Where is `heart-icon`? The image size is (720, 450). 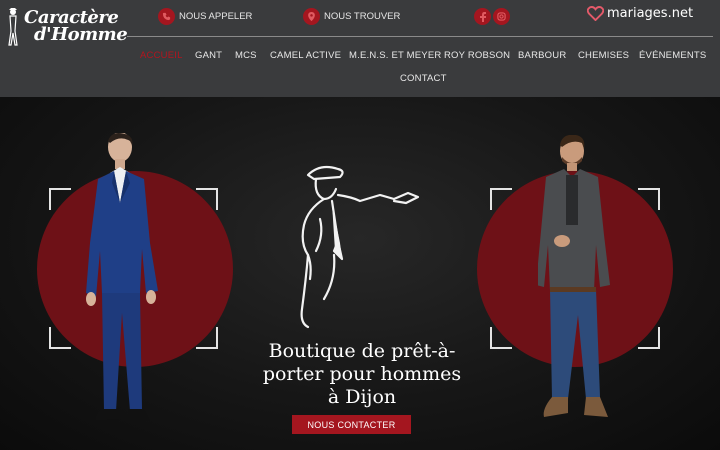
heart-icon is located at coordinates (595, 13).